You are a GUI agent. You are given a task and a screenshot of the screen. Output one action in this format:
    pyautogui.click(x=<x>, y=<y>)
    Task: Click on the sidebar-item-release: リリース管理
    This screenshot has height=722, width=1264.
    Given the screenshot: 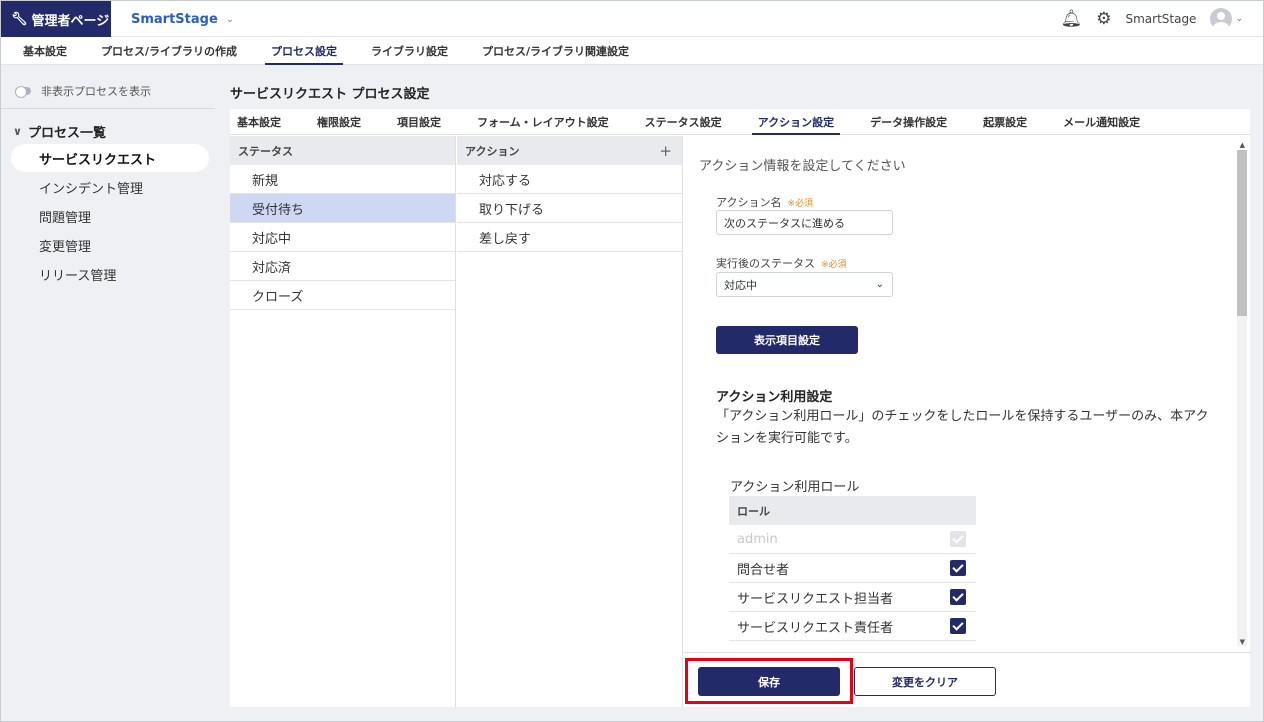 What is the action you would take?
    pyautogui.click(x=110, y=274)
    